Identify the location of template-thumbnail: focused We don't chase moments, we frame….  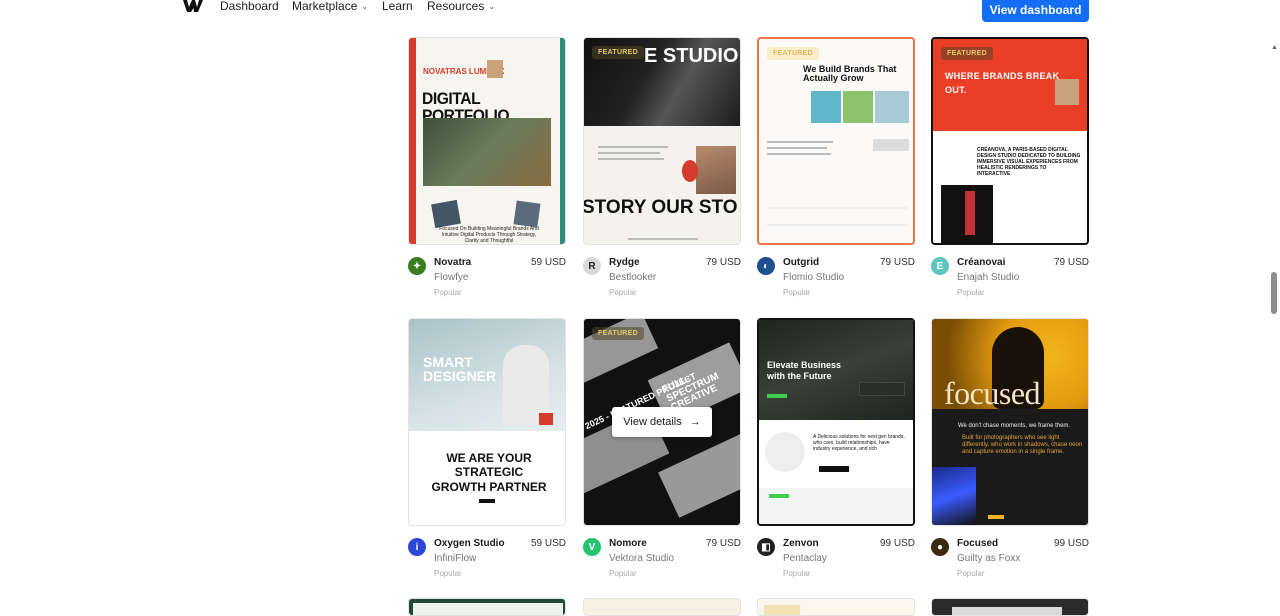
(1010, 422).